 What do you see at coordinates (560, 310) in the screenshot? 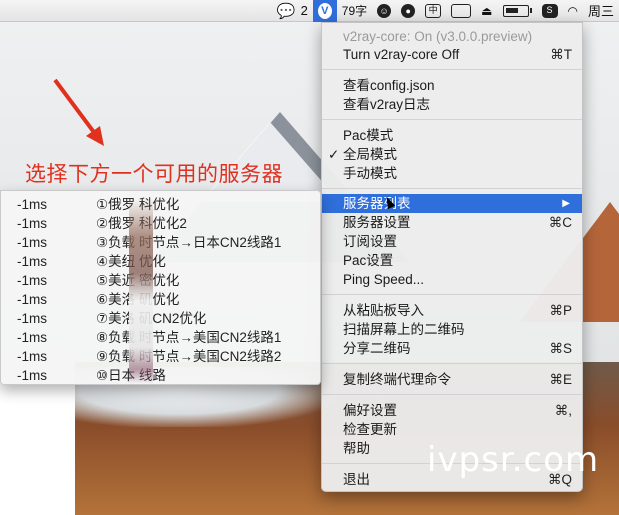
I see `menu-item-shortcut: ⌘P` at bounding box center [560, 310].